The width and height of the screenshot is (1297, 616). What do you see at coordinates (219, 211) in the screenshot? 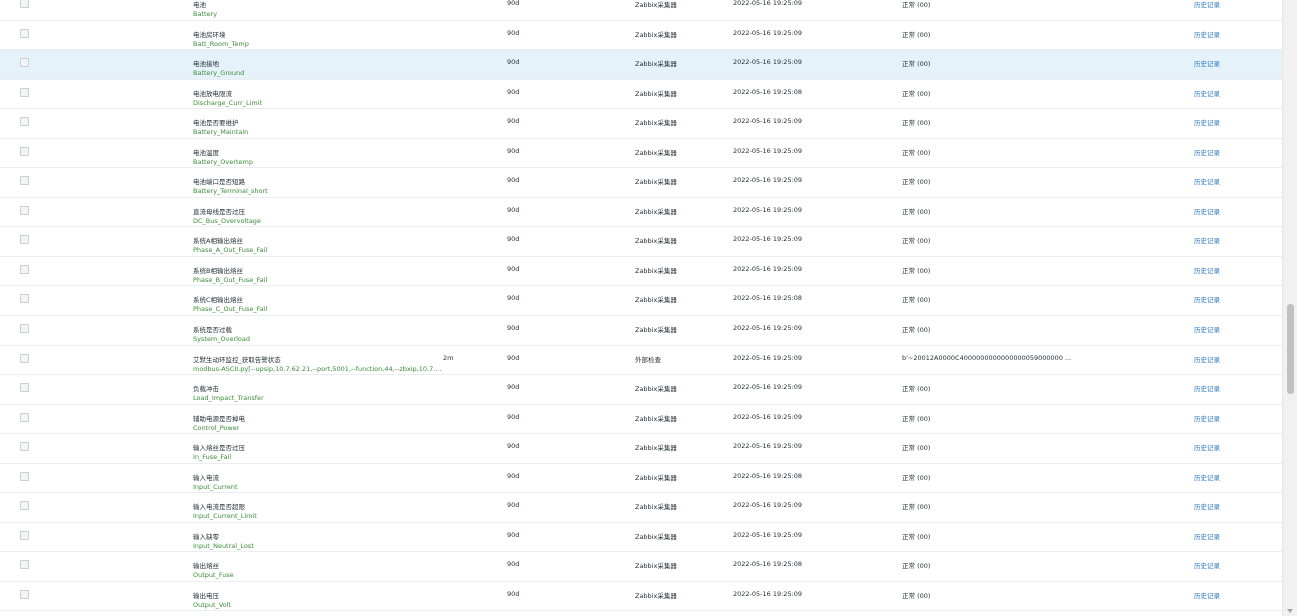
I see `item-name: 直流母线是否过压` at bounding box center [219, 211].